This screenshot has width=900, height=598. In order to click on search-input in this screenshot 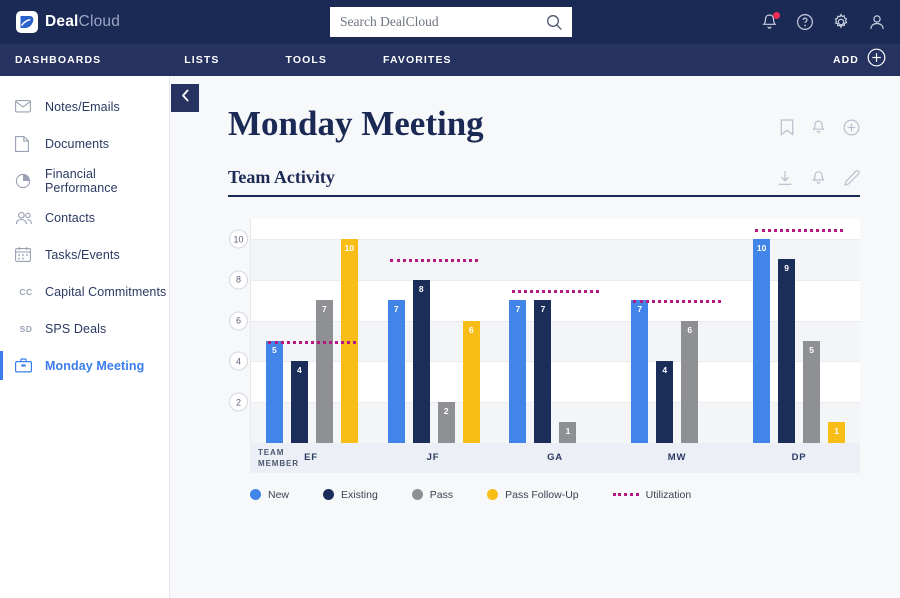, I will do `click(438, 22)`.